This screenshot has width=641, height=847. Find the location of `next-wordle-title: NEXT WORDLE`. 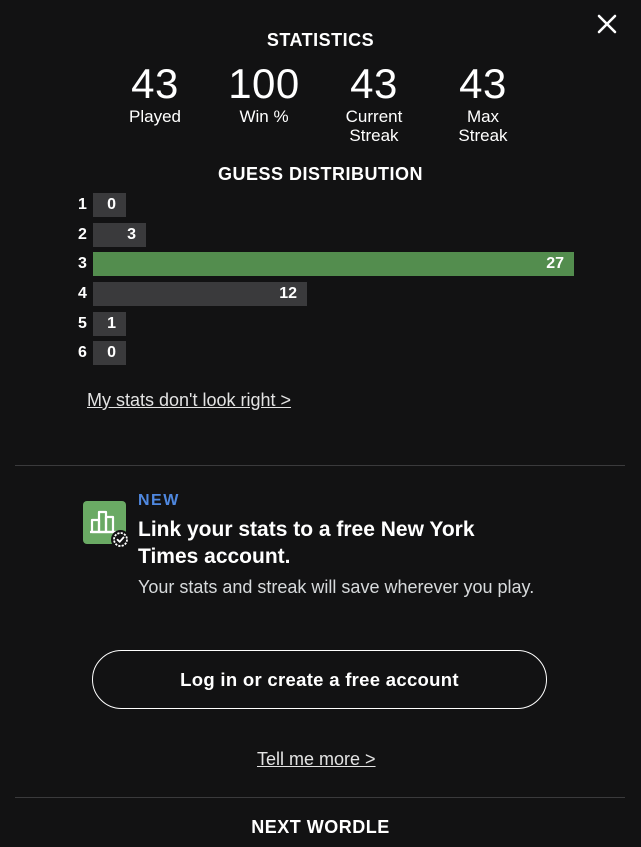

next-wordle-title: NEXT WORDLE is located at coordinates (320, 827).